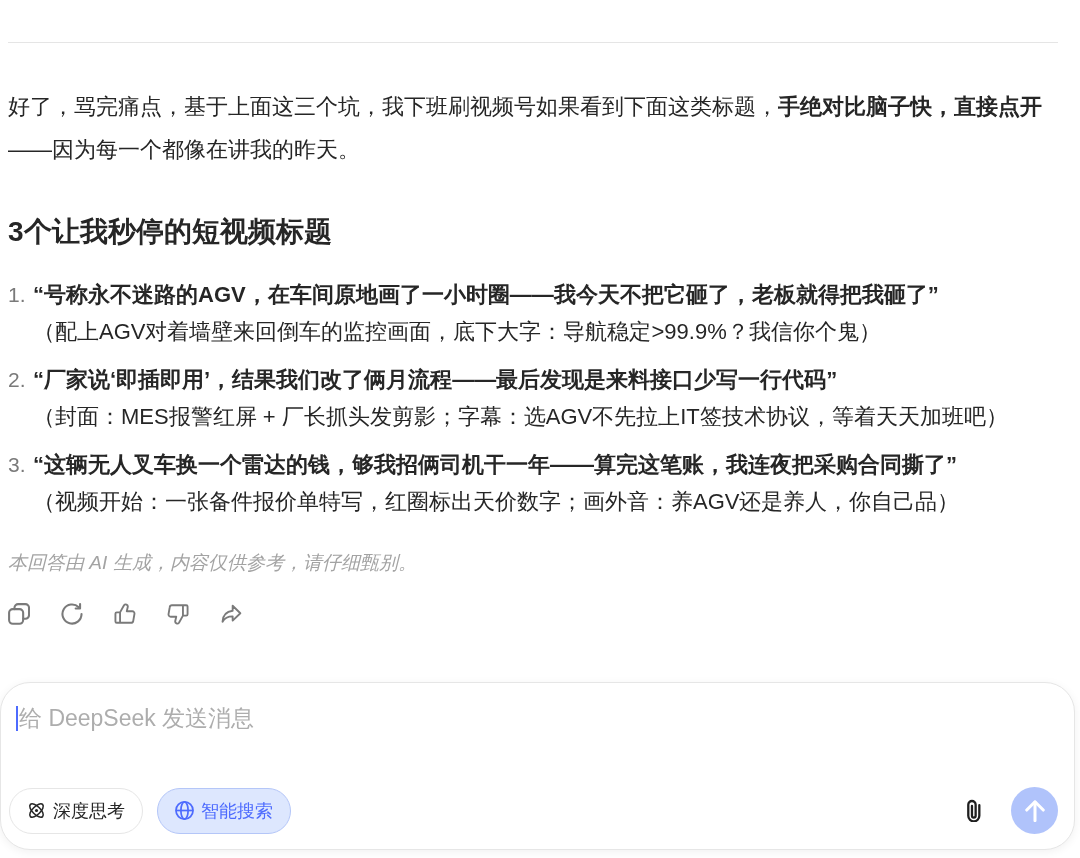  What do you see at coordinates (457, 332) in the screenshot?
I see `list-item-note: （配上AGV对着墙壁来回倒车的监控画面，底下大字：导航稳定>99.9%？我信你个鬼）` at bounding box center [457, 332].